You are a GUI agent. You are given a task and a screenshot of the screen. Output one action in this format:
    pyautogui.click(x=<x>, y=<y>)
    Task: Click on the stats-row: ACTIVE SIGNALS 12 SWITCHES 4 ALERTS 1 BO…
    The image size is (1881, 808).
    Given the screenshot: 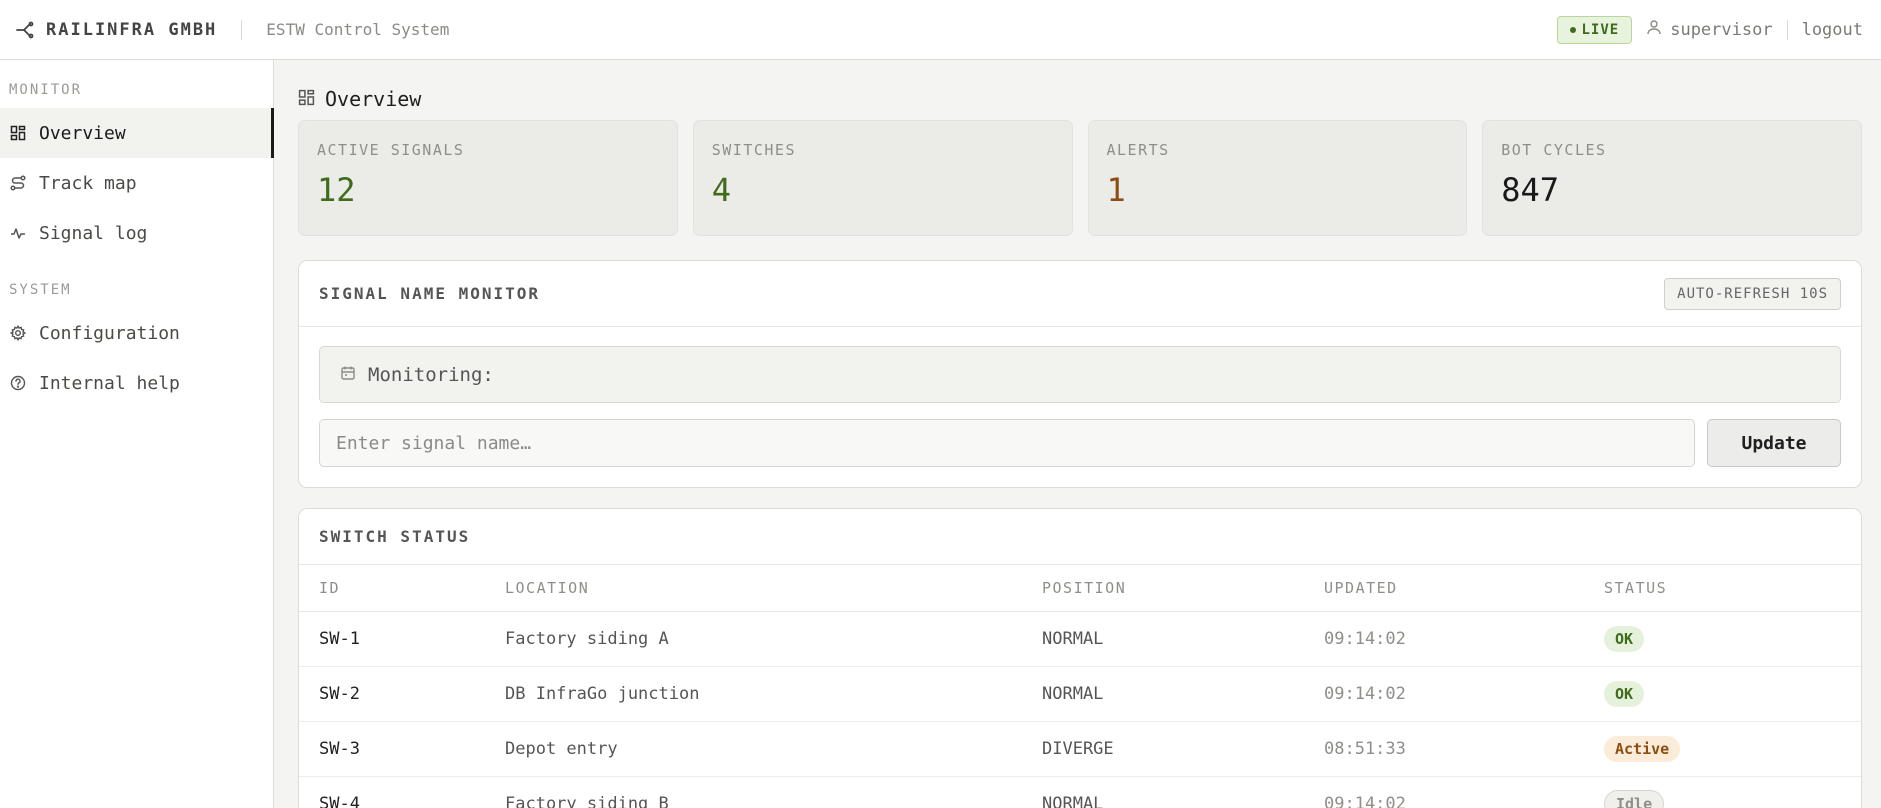 What is the action you would take?
    pyautogui.click(x=1080, y=178)
    